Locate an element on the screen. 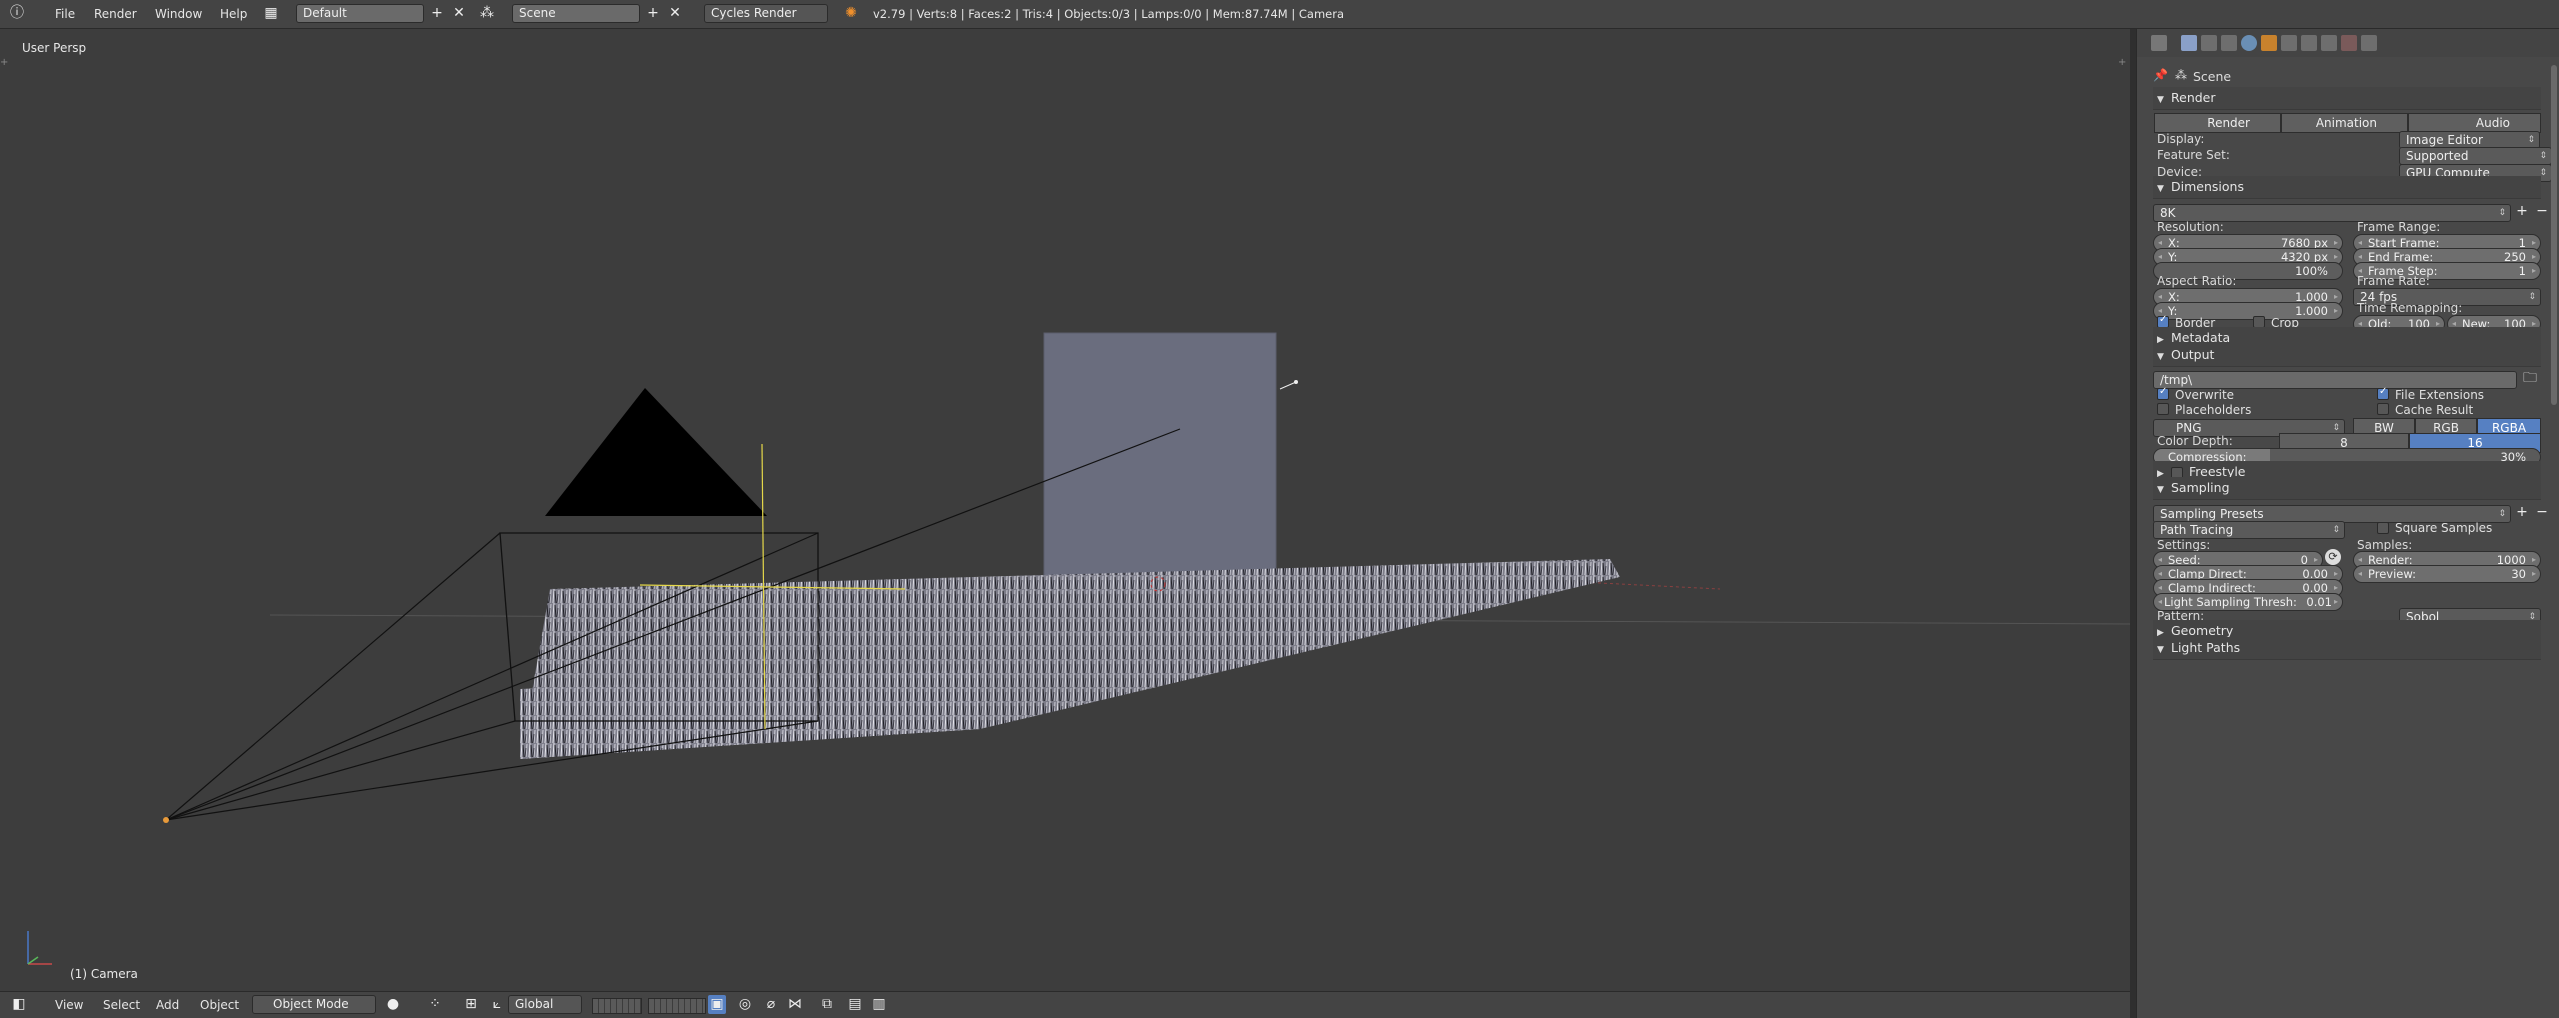  placeholders-label: Placeholders is located at coordinates (2213, 410).